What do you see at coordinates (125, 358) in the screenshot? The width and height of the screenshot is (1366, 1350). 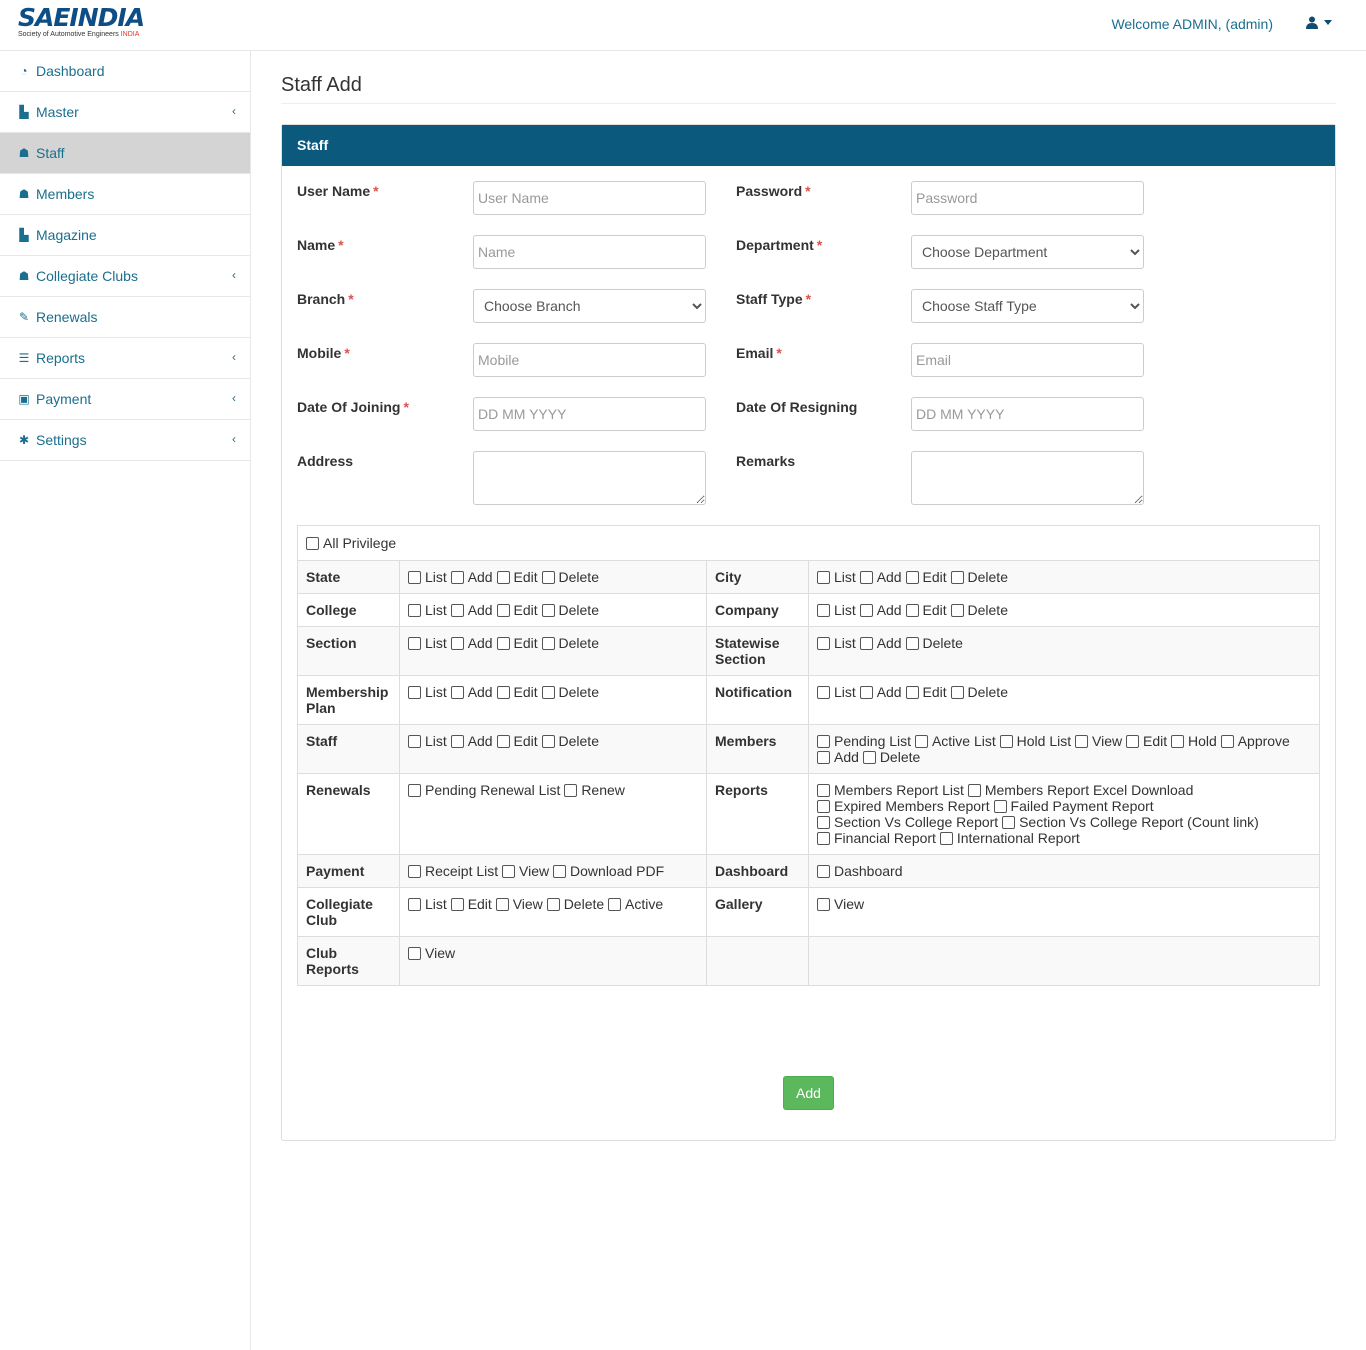 I see `sidebar-item-reports: ☰ Reports ‹` at bounding box center [125, 358].